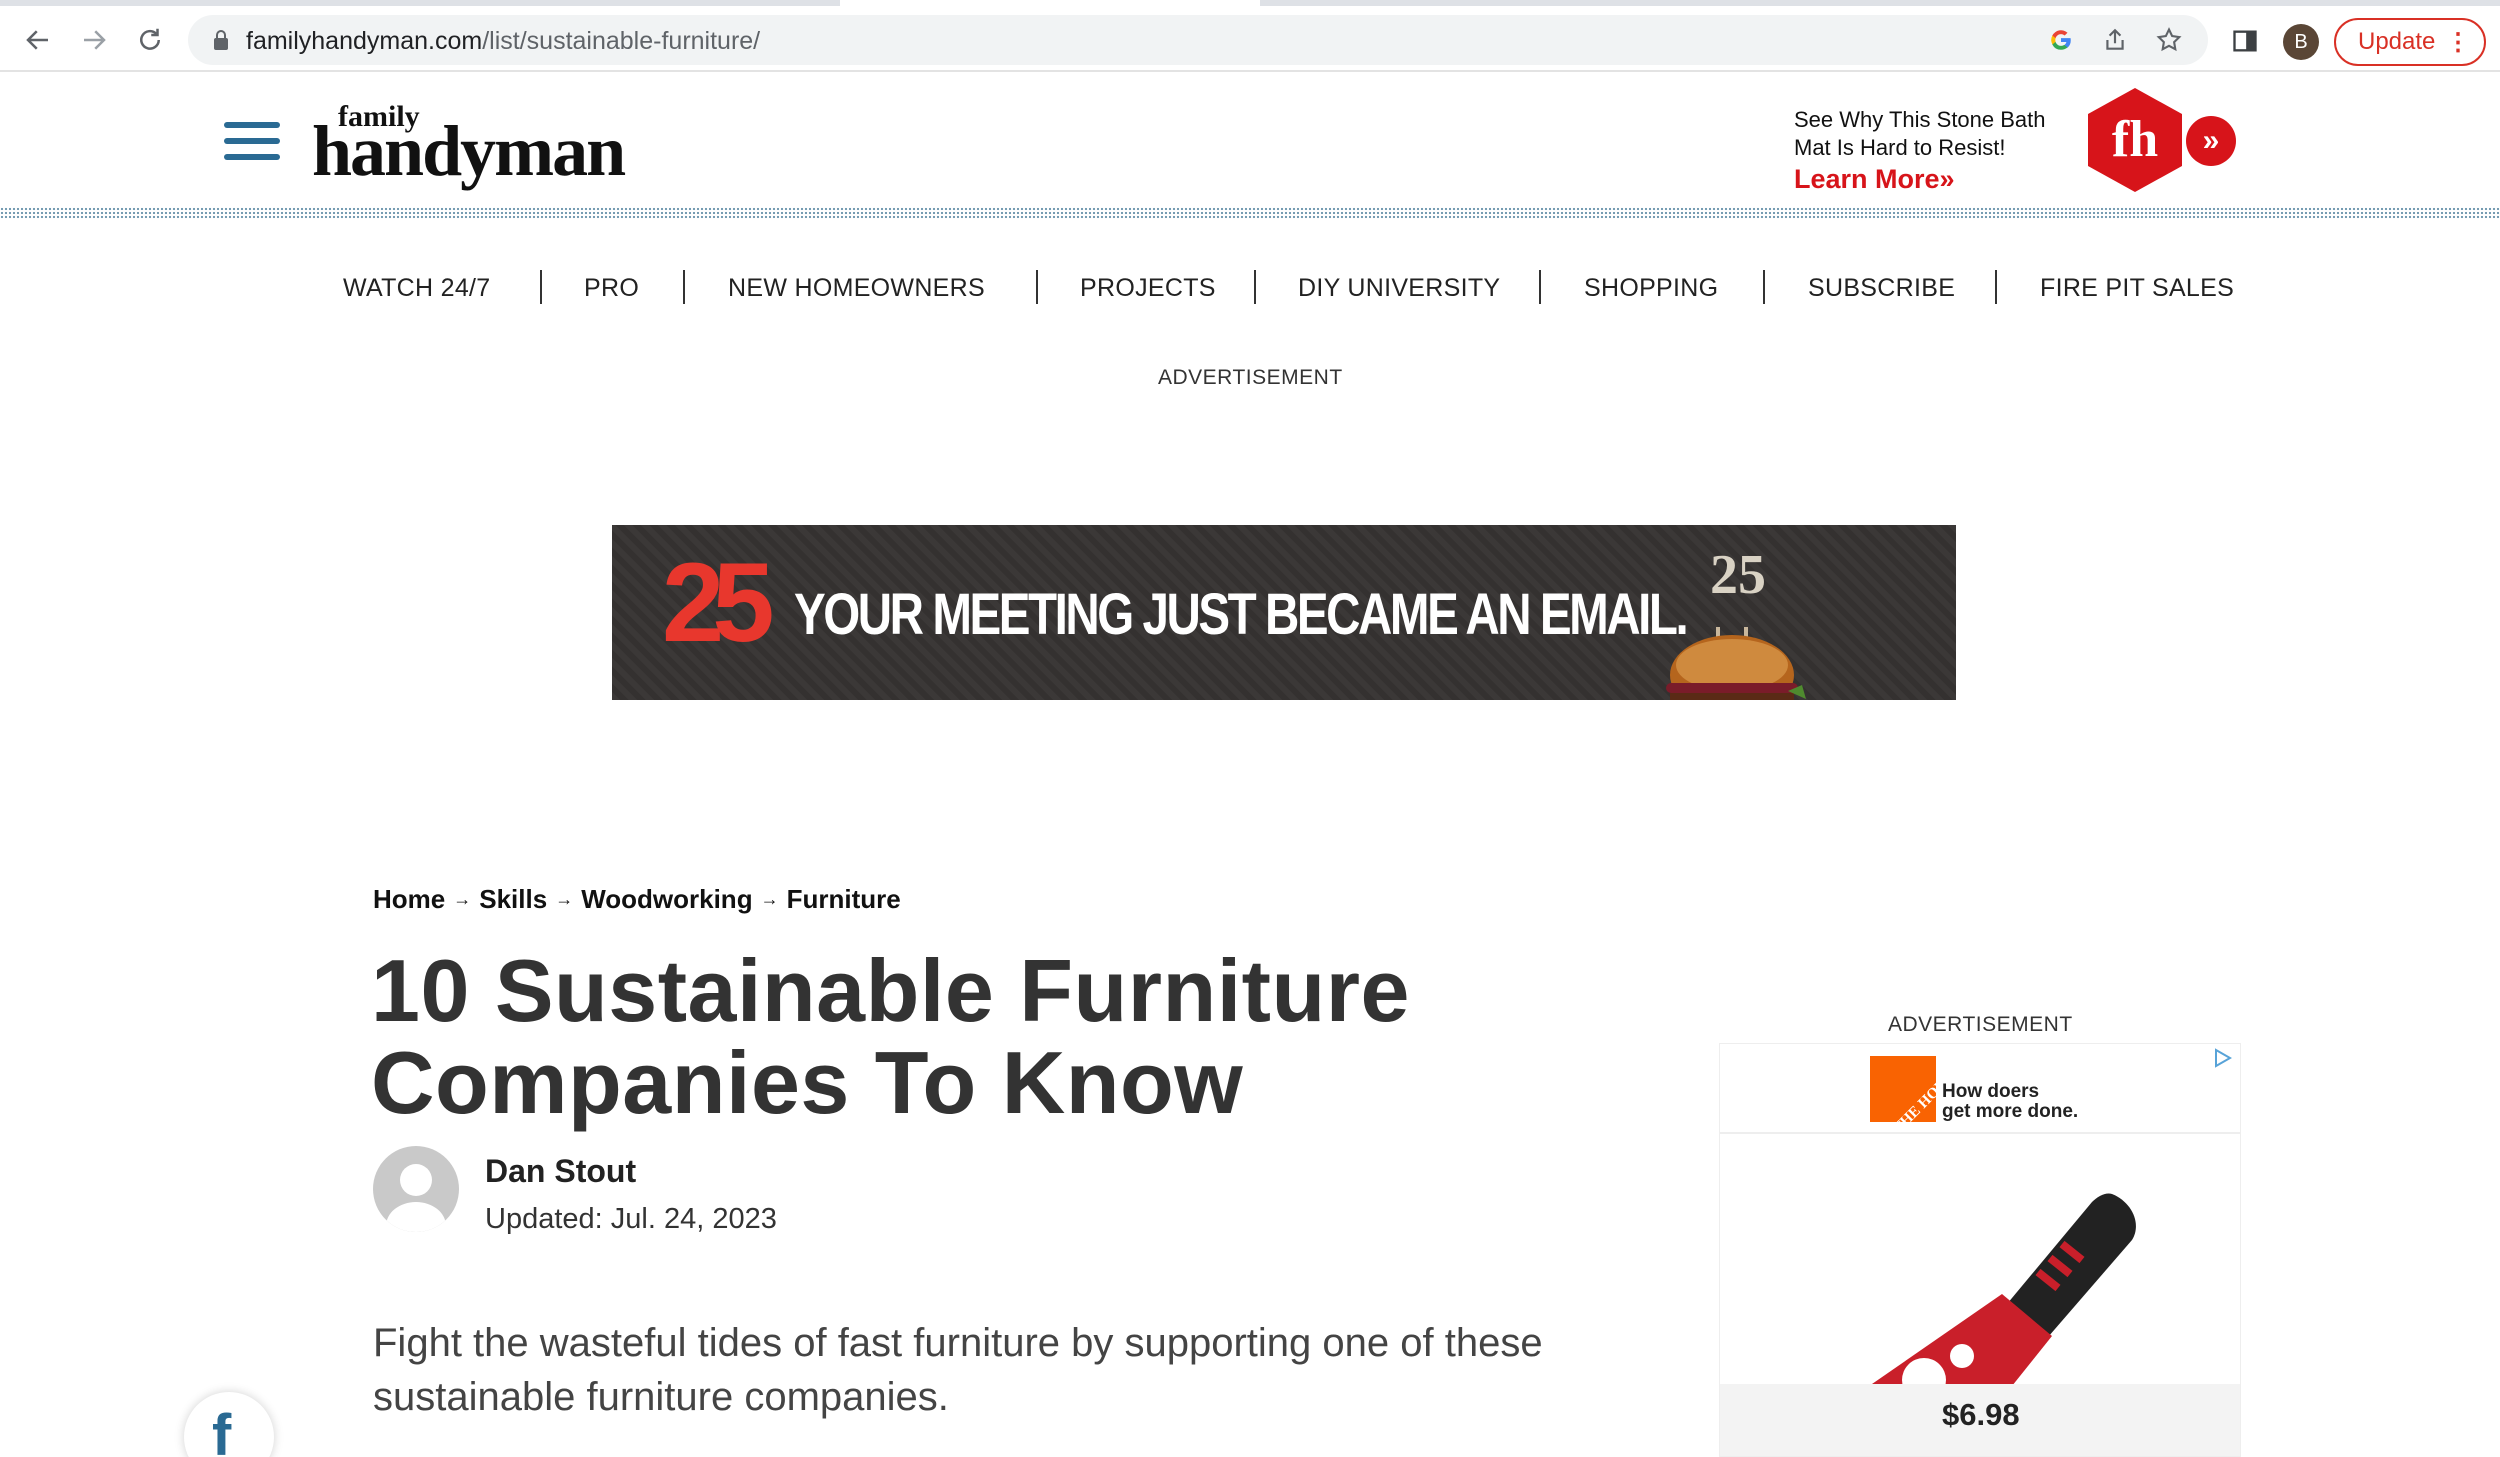 This screenshot has height=1457, width=2500. I want to click on promo-learn-more-link: Learn More», so click(1944, 179).